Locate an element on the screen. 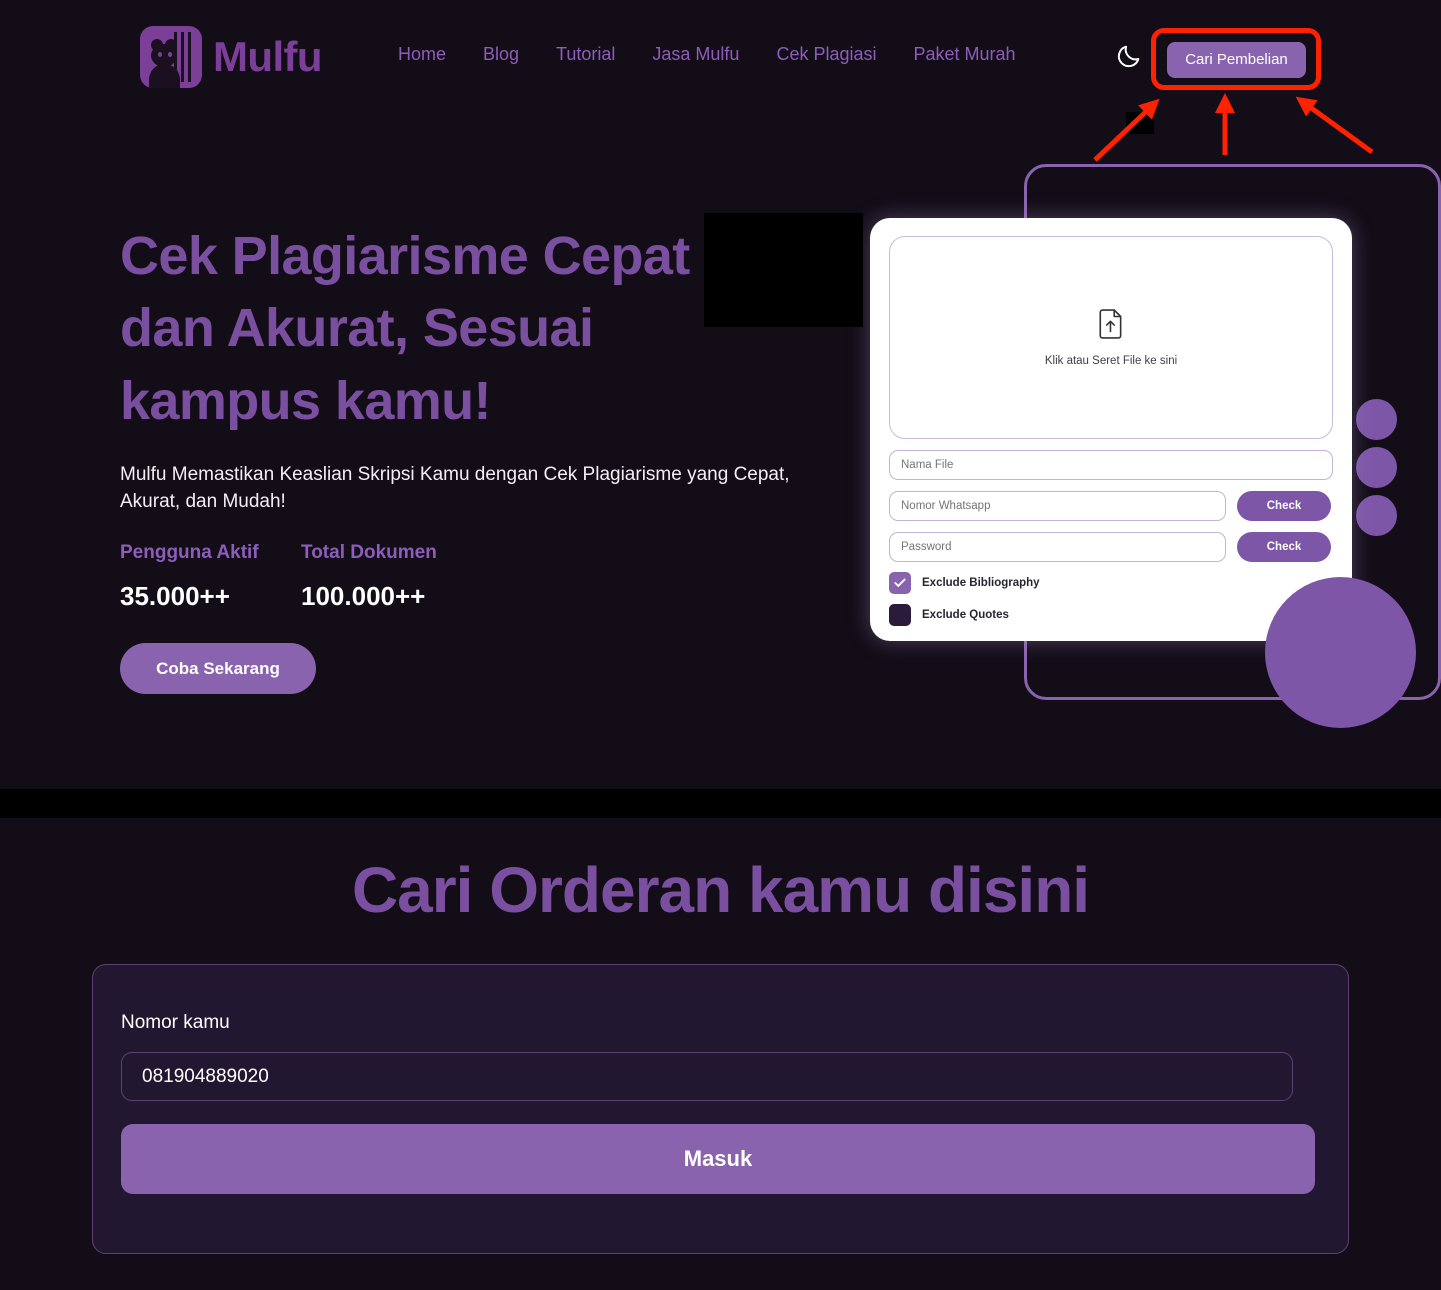 This screenshot has width=1441, height=1290. file-dropzone: Klik atau Seret File ke sini is located at coordinates (1111, 337).